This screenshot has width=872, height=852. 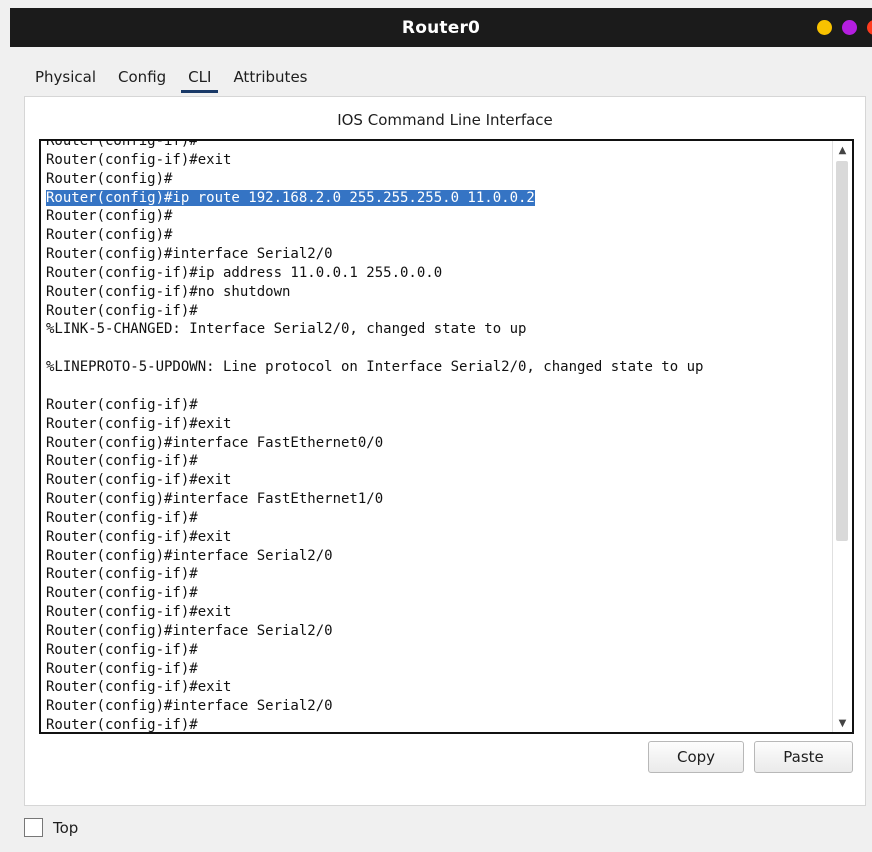 I want to click on title-bar: Router0, so click(x=441, y=27).